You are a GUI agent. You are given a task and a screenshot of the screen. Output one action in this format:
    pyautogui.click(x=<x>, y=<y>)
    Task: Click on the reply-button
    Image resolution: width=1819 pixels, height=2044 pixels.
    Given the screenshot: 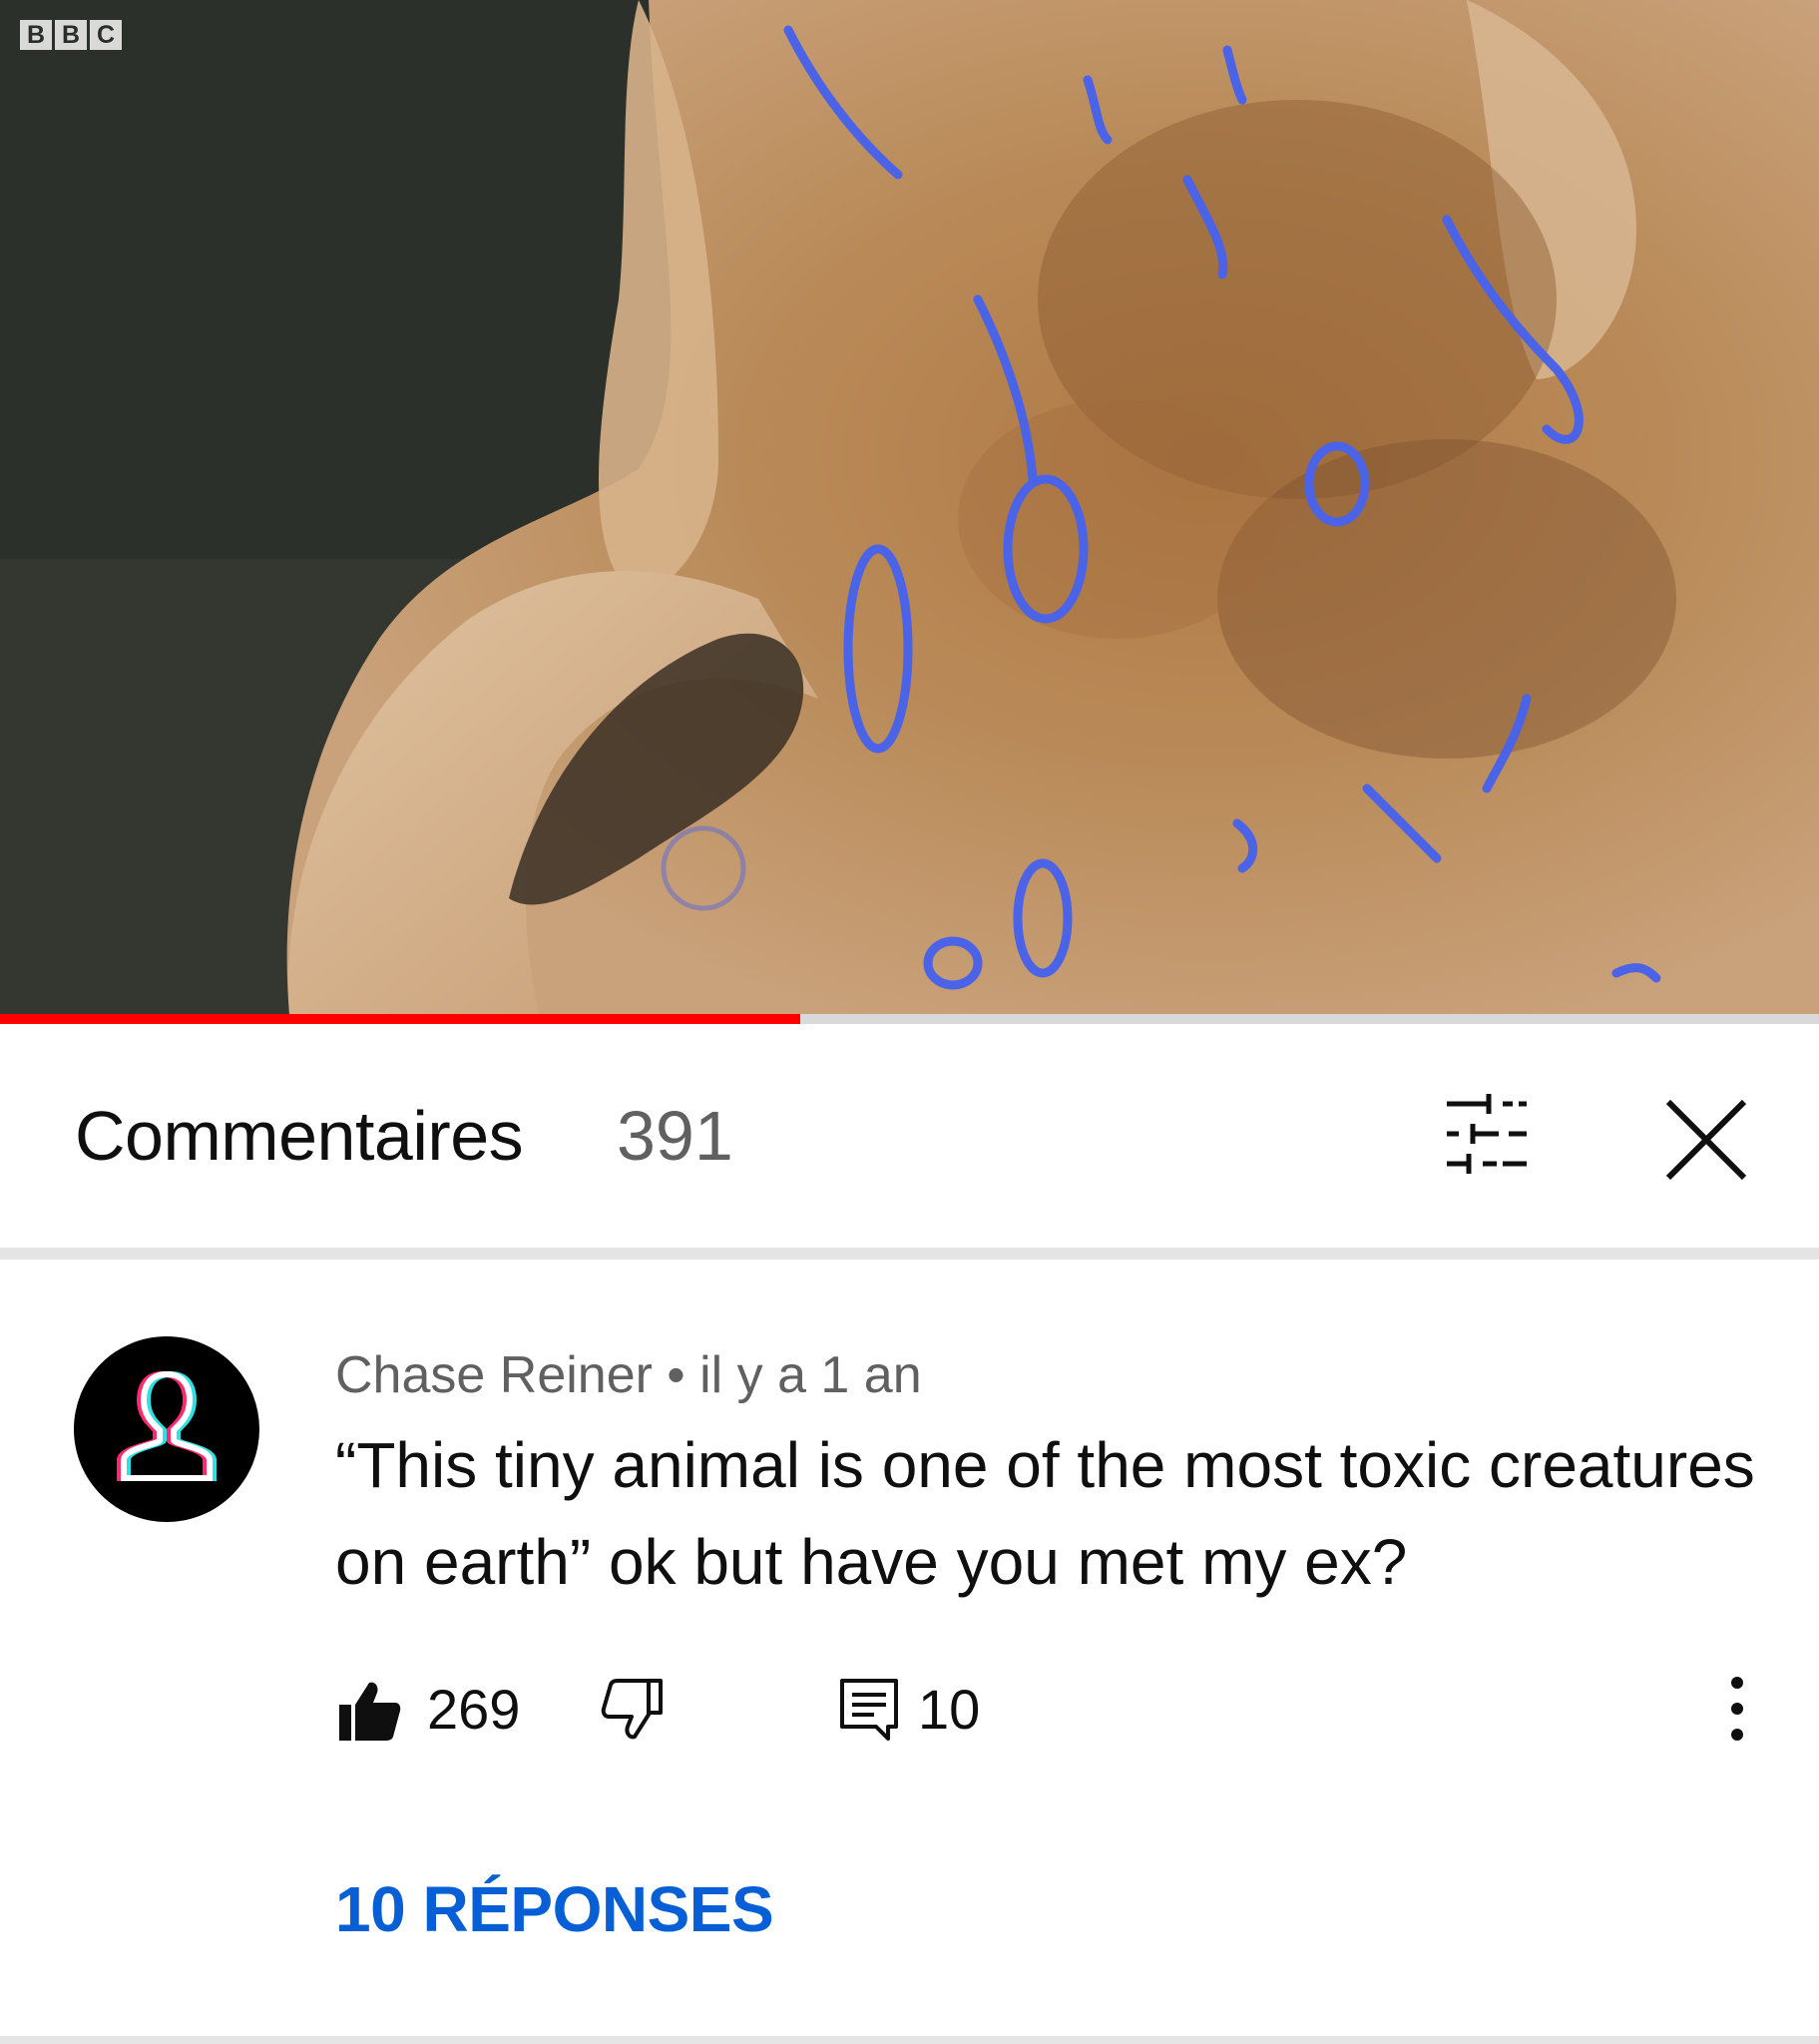 What is the action you would take?
    pyautogui.click(x=869, y=1708)
    